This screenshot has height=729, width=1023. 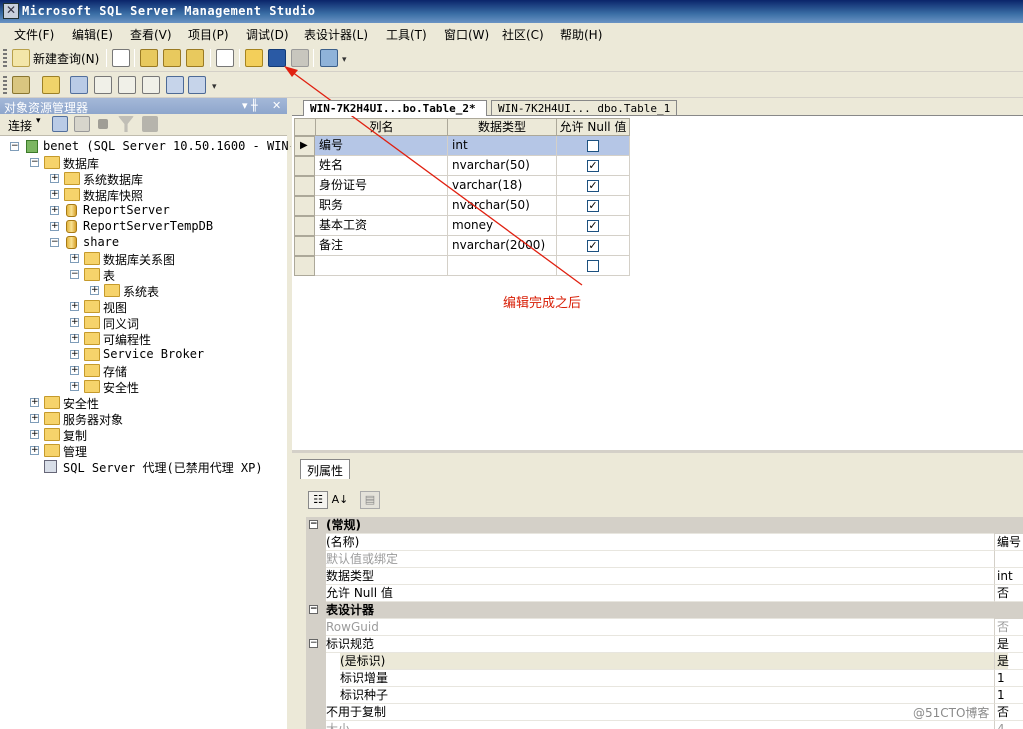 I want to click on generate-change-script-icon, so click(x=21, y=85).